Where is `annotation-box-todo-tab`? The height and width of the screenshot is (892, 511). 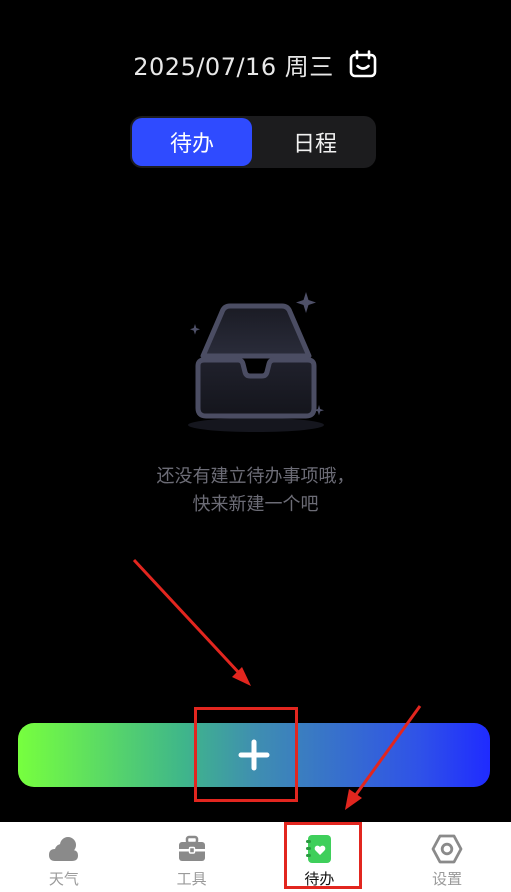
annotation-box-todo-tab is located at coordinates (323, 855).